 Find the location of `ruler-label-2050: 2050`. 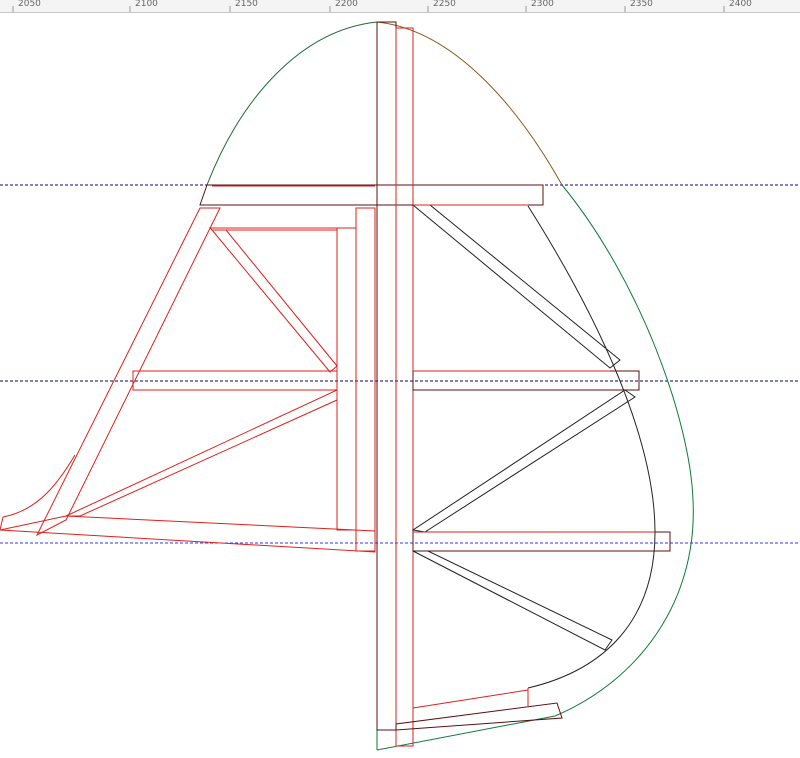

ruler-label-2050: 2050 is located at coordinates (29, 4).